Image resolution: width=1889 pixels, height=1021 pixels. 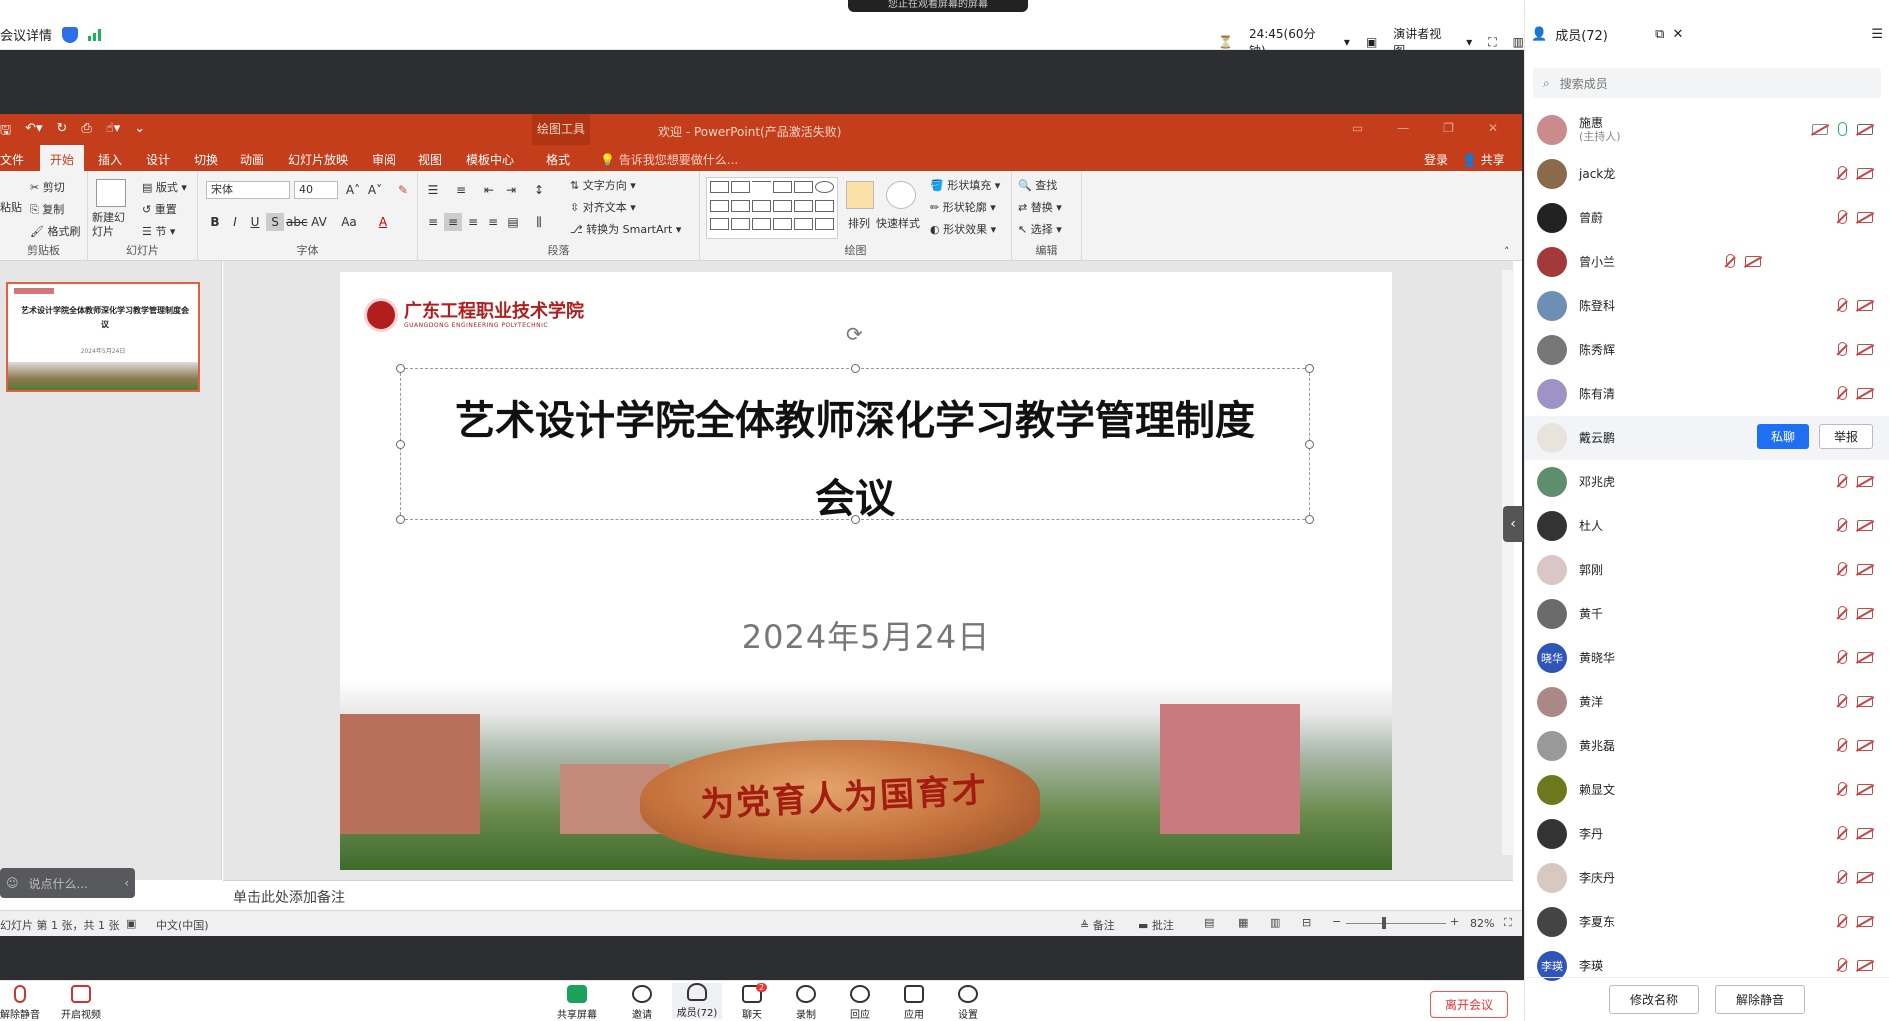 What do you see at coordinates (1508, 923) in the screenshot?
I see `fit-slide-icon: ⛶` at bounding box center [1508, 923].